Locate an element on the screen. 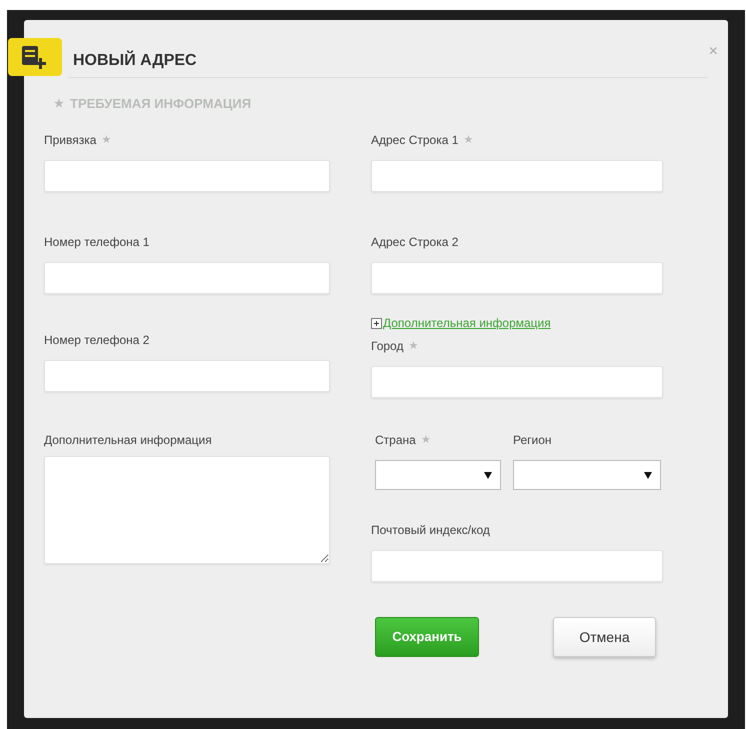 Image resolution: width=746 pixels, height=729 pixels. field-label: Регион is located at coordinates (532, 440).